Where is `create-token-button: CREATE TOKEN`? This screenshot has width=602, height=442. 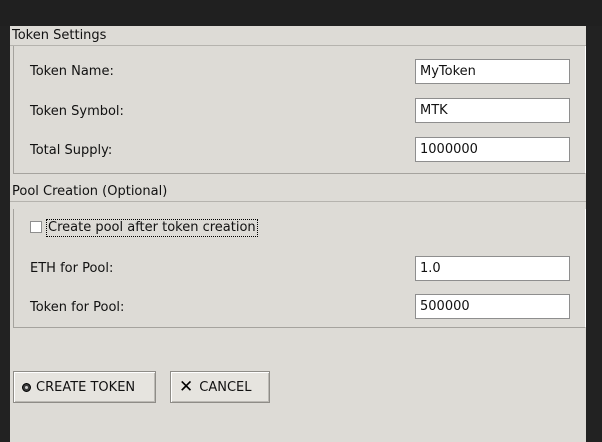 create-token-button: CREATE TOKEN is located at coordinates (84, 387).